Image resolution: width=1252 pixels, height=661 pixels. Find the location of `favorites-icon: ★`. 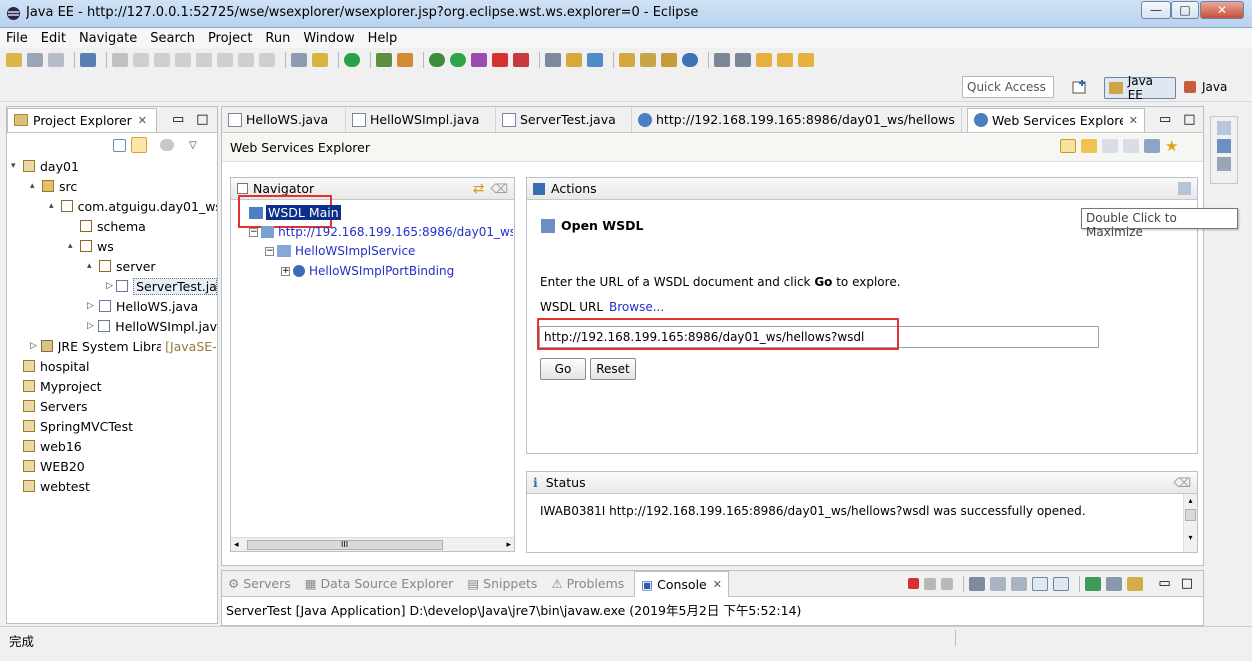

favorites-icon: ★ is located at coordinates (1173, 146).